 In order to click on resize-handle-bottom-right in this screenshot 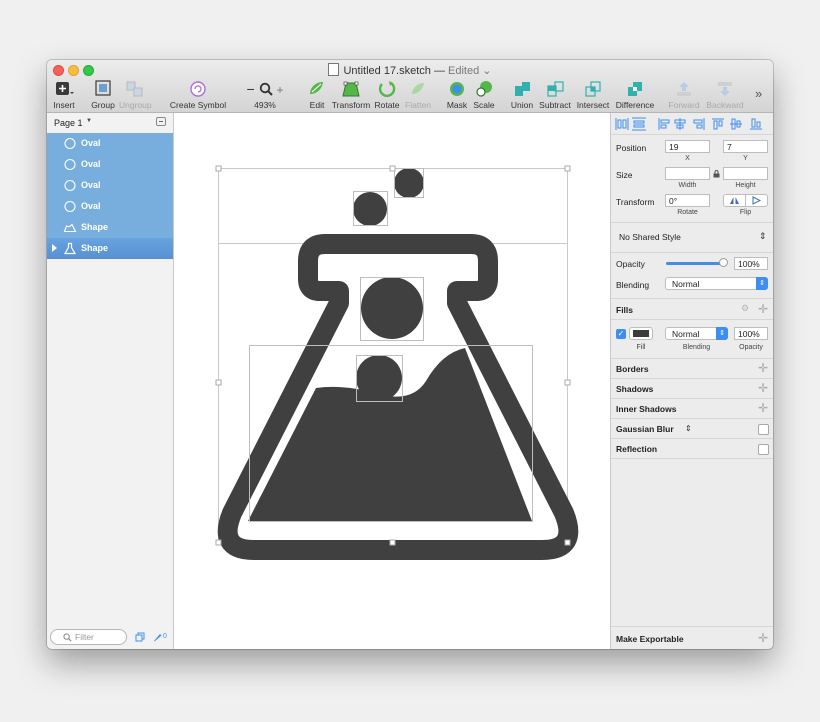, I will do `click(567, 542)`.